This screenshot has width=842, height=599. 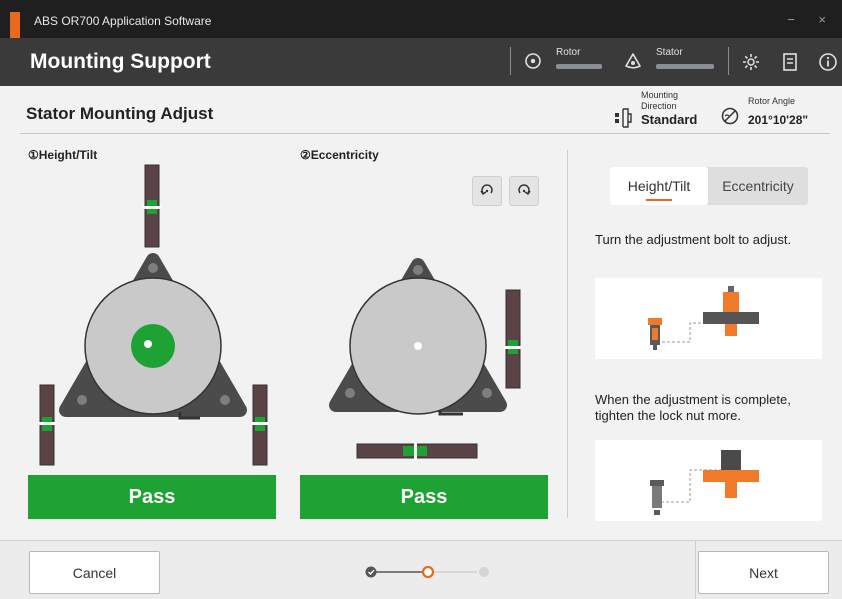 I want to click on rotate-cw-button, so click(x=524, y=191).